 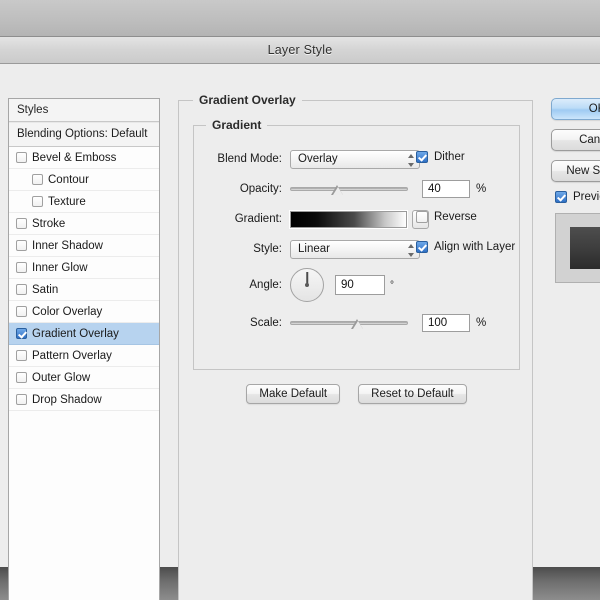 I want to click on scale-row: Scale: 100 %, so click(x=357, y=323).